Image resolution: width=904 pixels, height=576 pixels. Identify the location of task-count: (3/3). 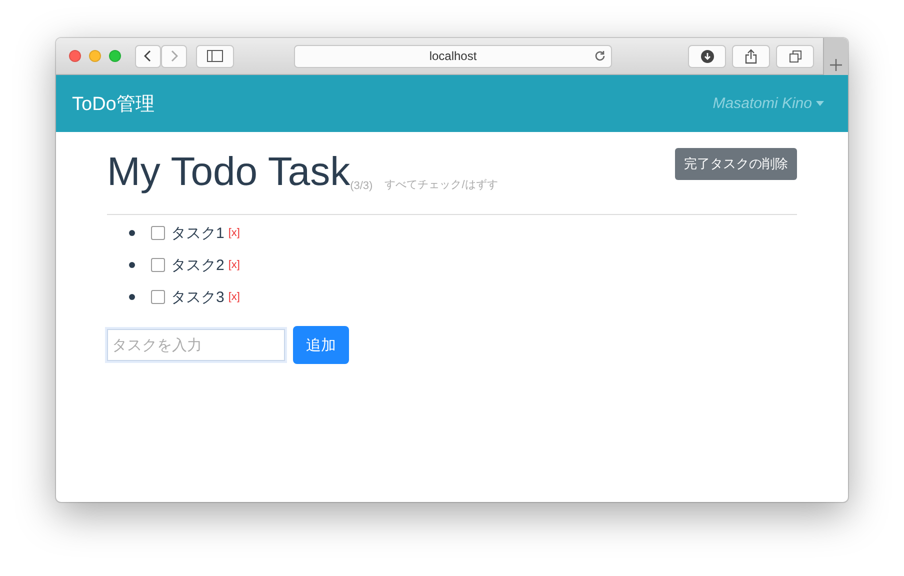
(361, 186).